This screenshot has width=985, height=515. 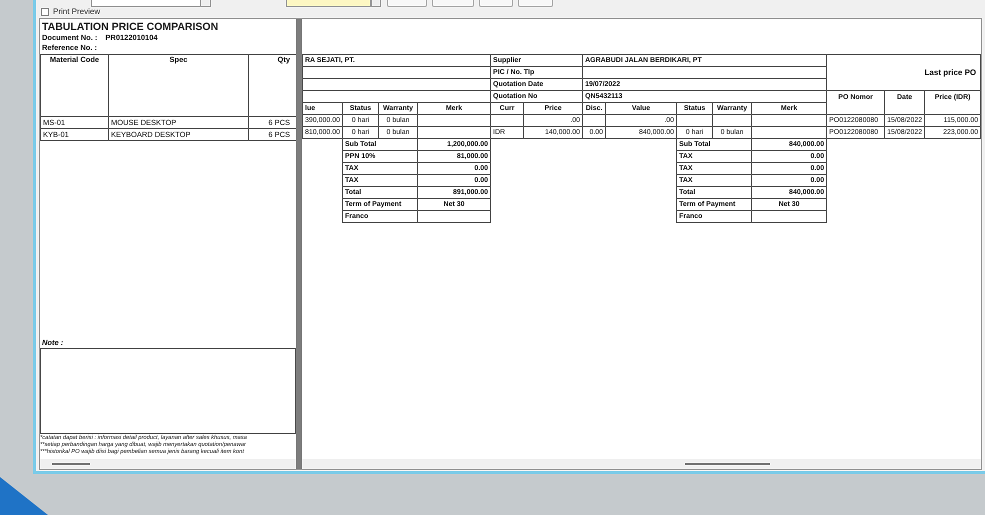 I want to click on section-title: Last price PO, so click(x=903, y=72).